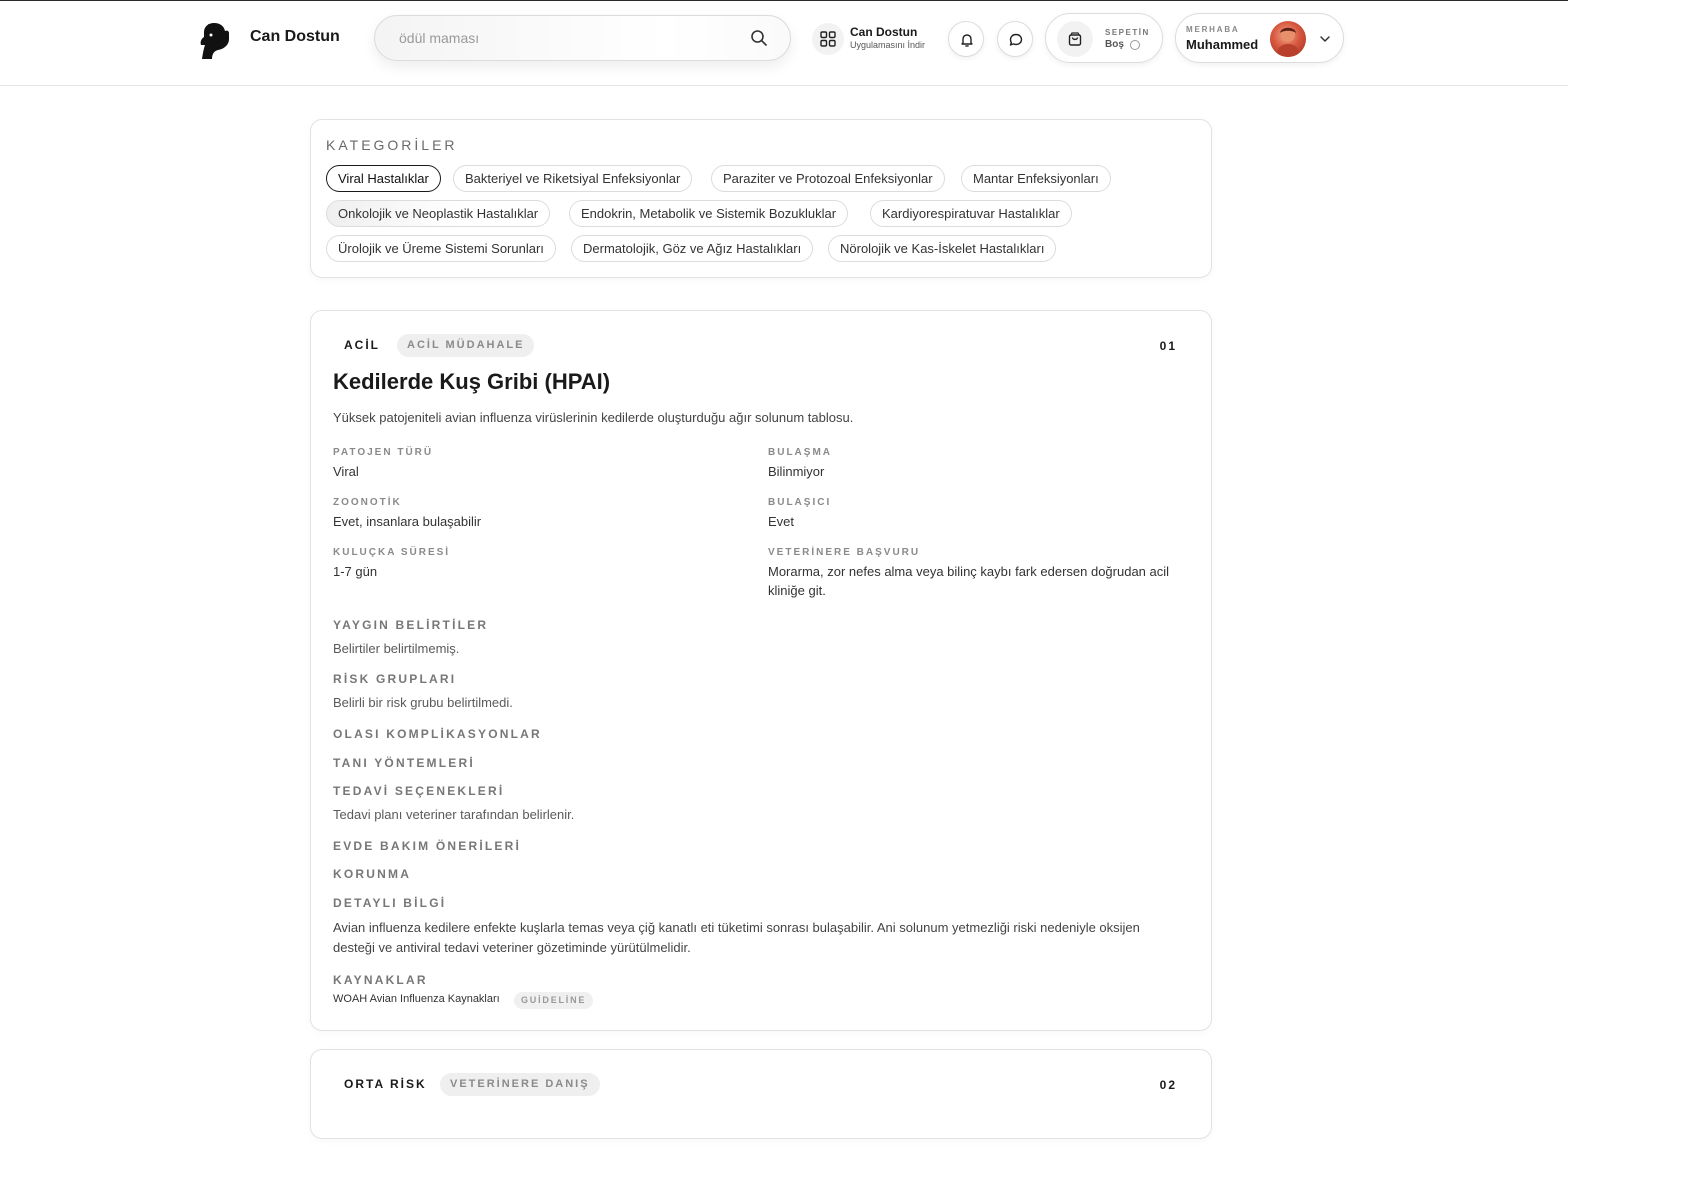  Describe the element at coordinates (404, 763) in the screenshot. I see `diagnosis-label: TANI YÖNTEMLERİ` at that location.